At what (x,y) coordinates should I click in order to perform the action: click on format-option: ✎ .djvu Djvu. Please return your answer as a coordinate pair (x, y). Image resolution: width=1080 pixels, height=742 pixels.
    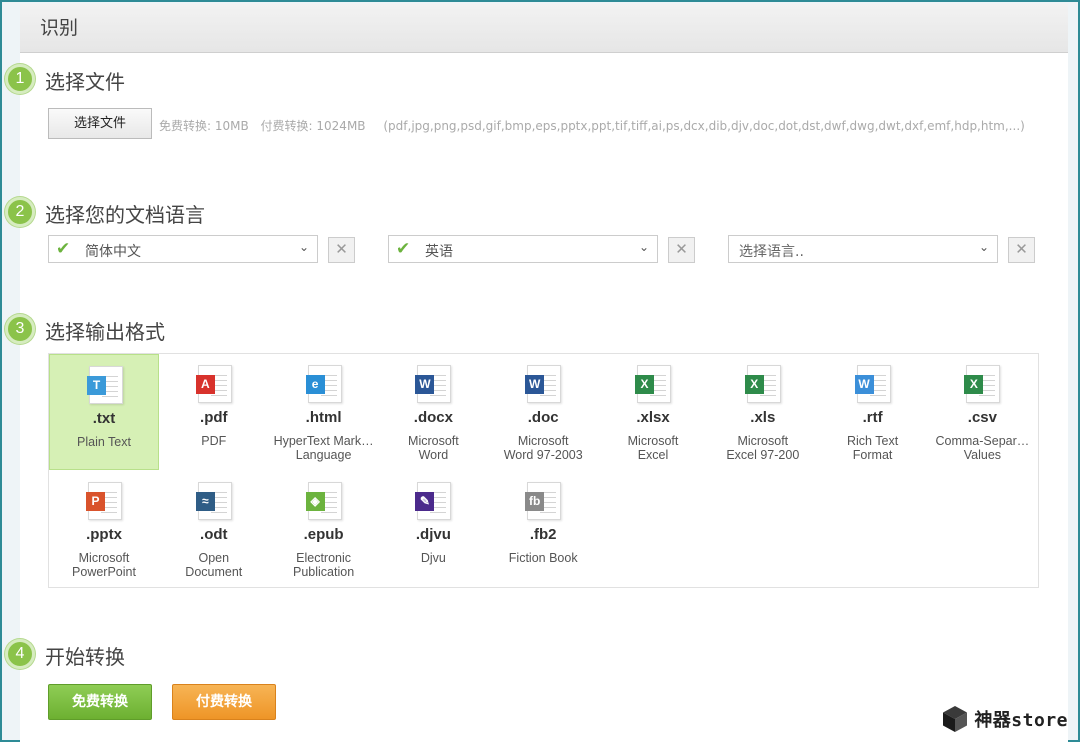
    Looking at the image, I should click on (433, 529).